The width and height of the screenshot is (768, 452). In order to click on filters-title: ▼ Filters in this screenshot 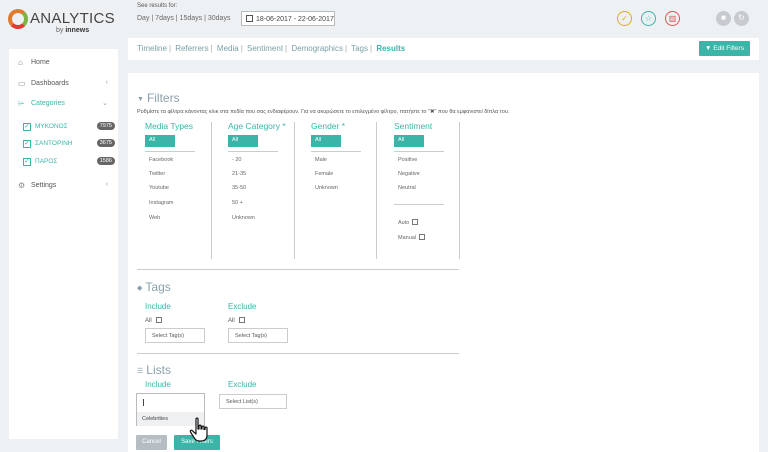, I will do `click(158, 98)`.